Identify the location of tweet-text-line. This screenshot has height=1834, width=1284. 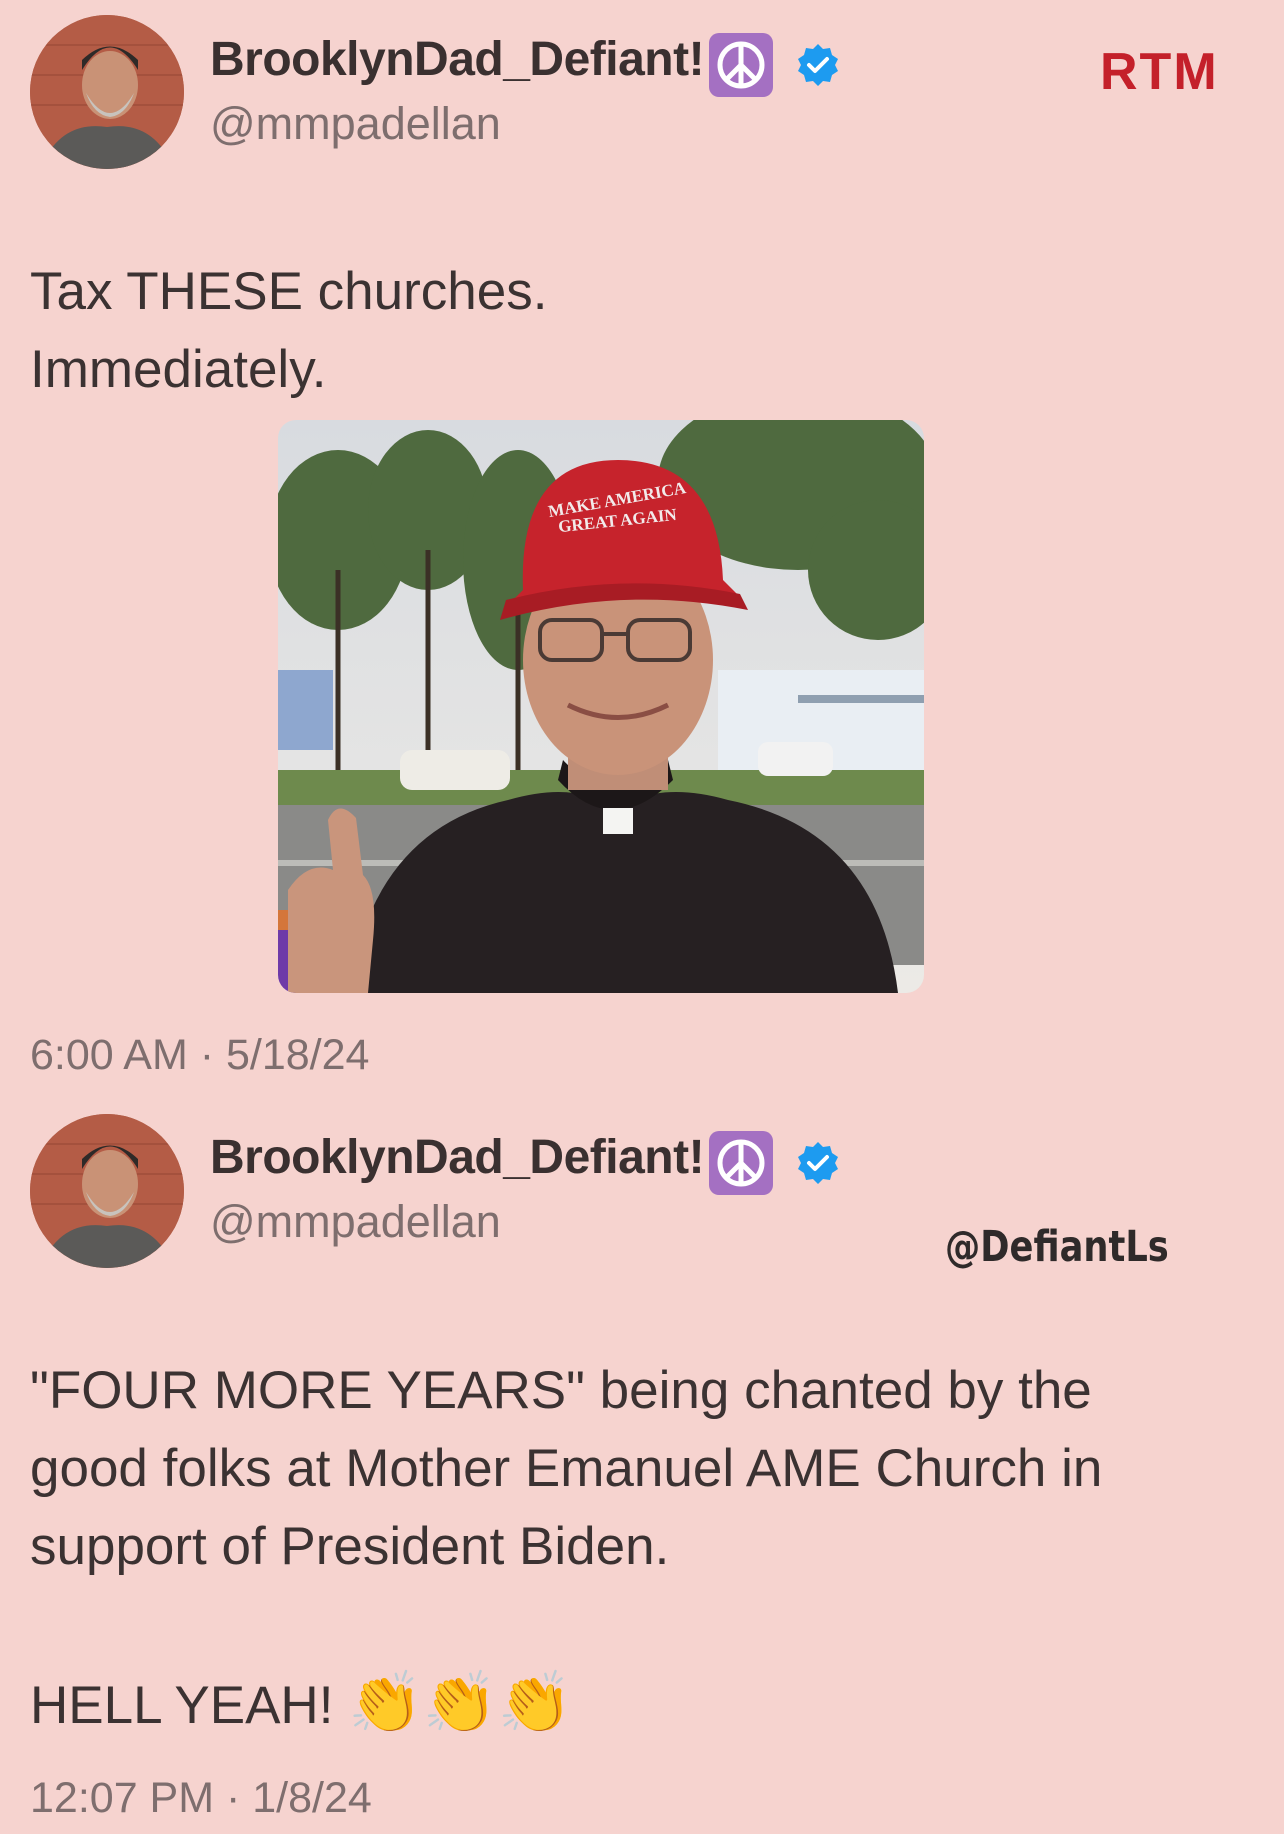
(645, 1625).